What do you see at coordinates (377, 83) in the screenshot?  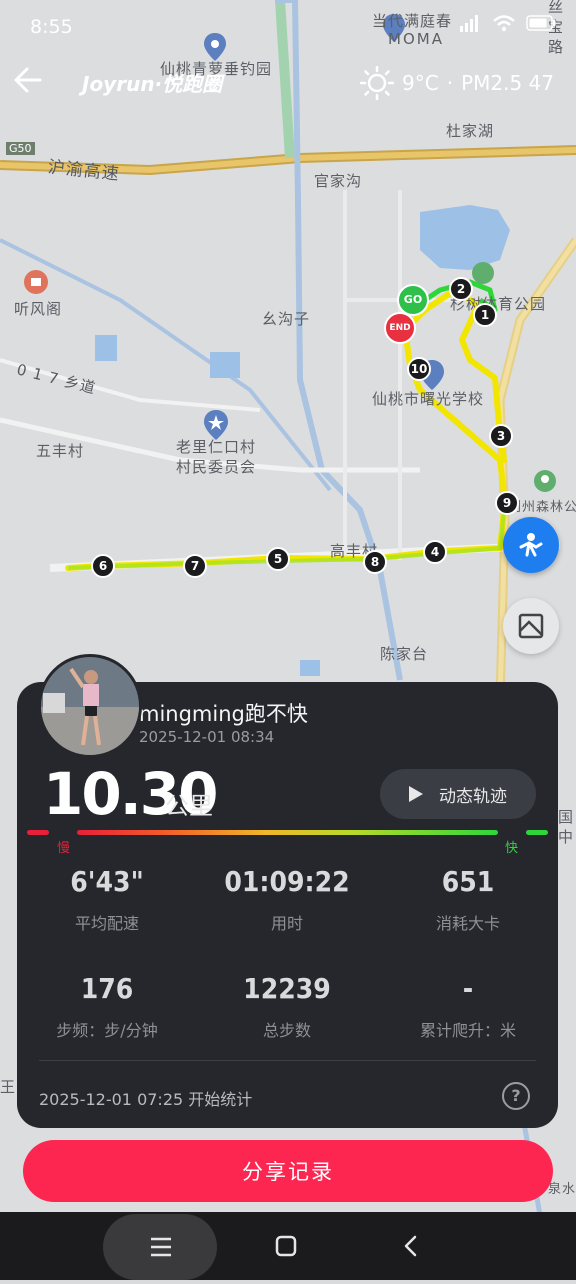 I see `sun-icon` at bounding box center [377, 83].